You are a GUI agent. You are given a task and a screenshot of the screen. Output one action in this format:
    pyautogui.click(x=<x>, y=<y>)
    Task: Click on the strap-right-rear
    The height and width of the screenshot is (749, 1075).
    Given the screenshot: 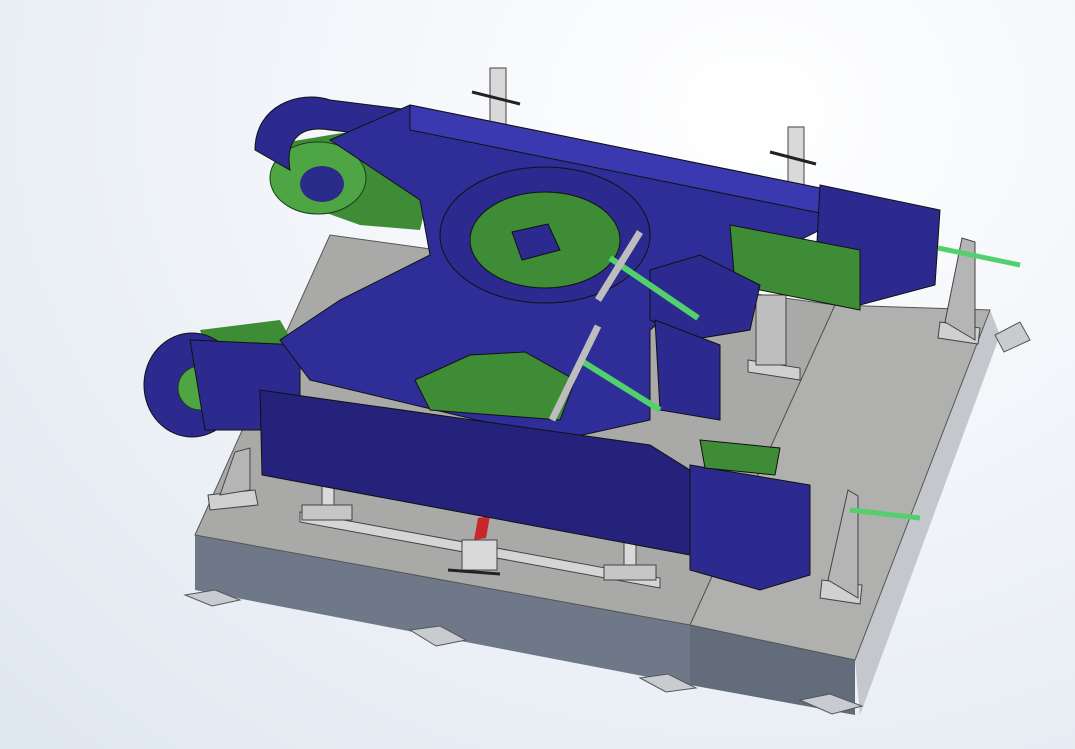 What is the action you would take?
    pyautogui.click(x=979, y=256)
    